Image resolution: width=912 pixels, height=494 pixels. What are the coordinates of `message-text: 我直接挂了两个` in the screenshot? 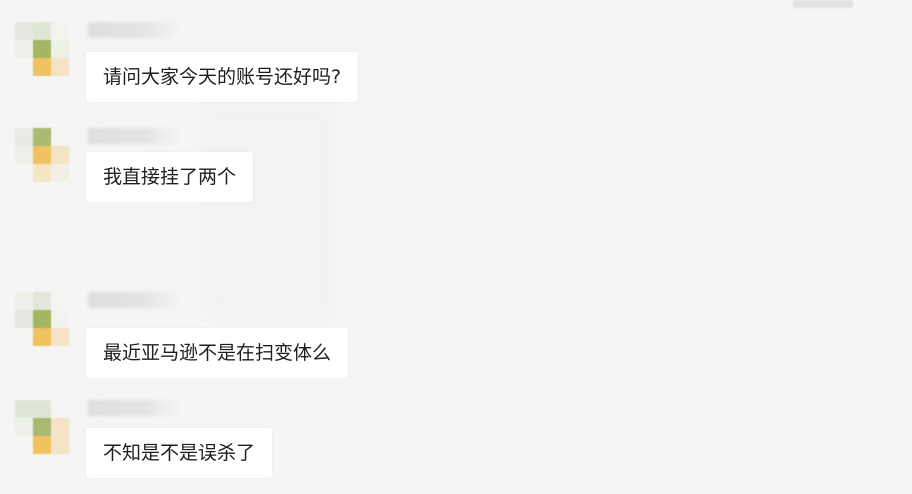 It's located at (170, 177).